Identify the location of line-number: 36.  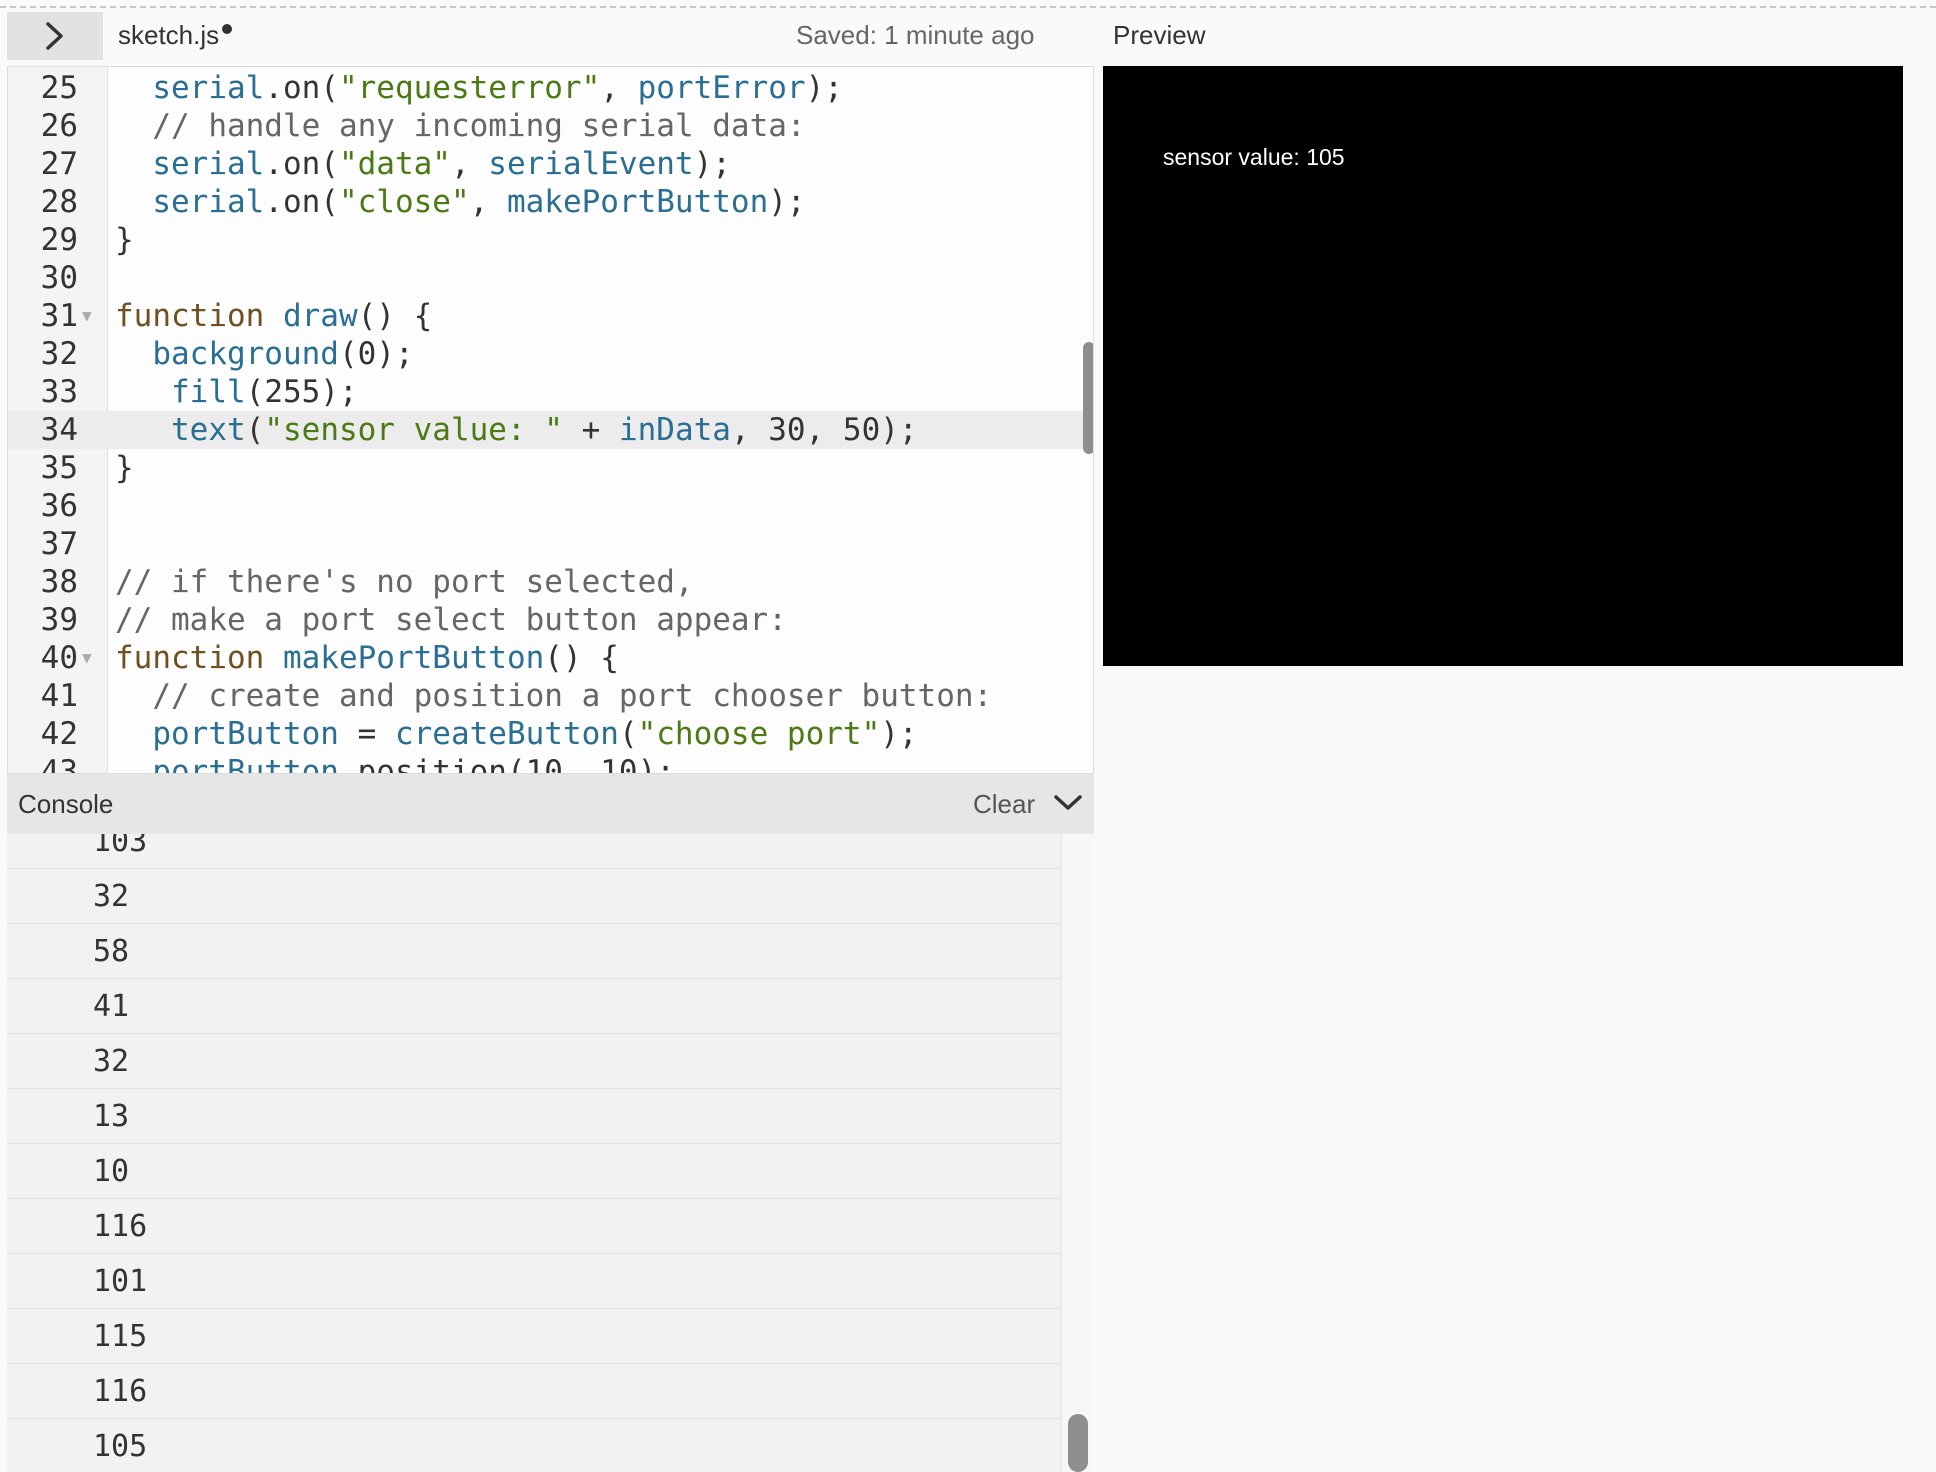
(59, 506).